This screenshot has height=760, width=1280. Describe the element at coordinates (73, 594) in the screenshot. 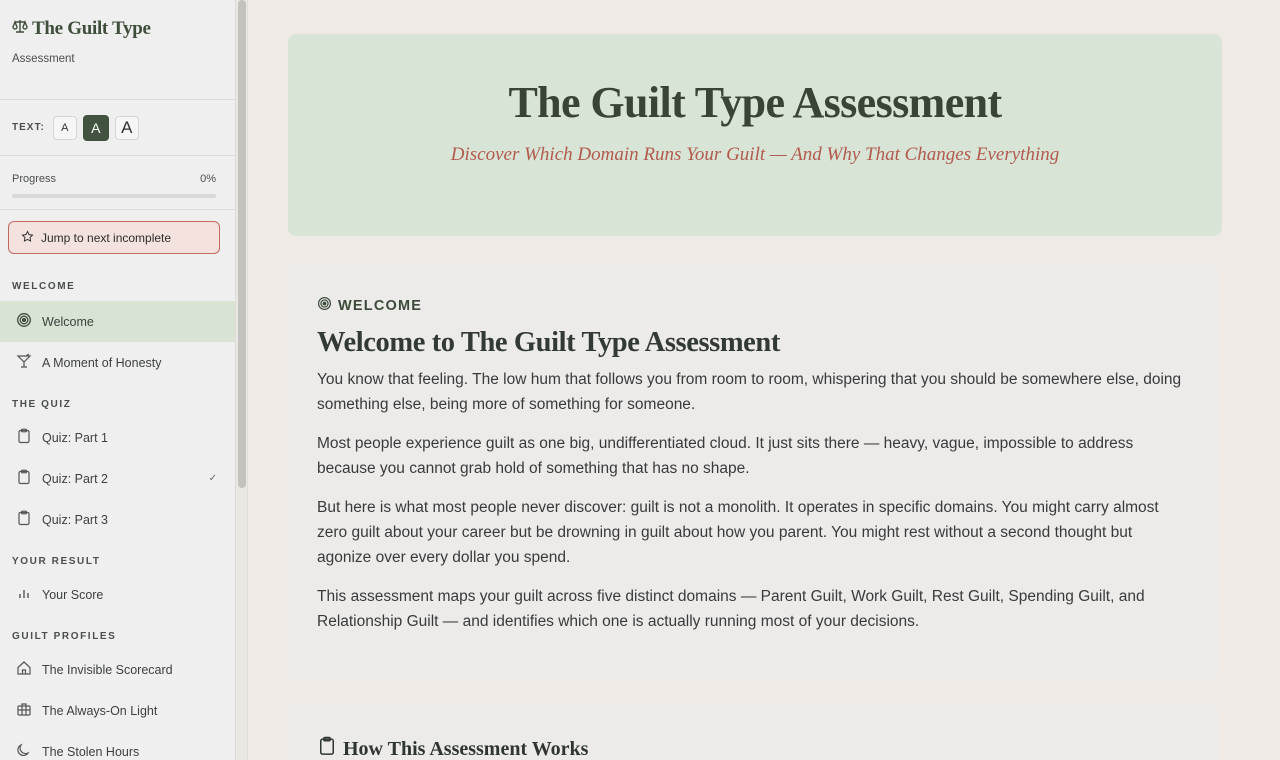

I see `sidebar-item-label: Your Score` at that location.